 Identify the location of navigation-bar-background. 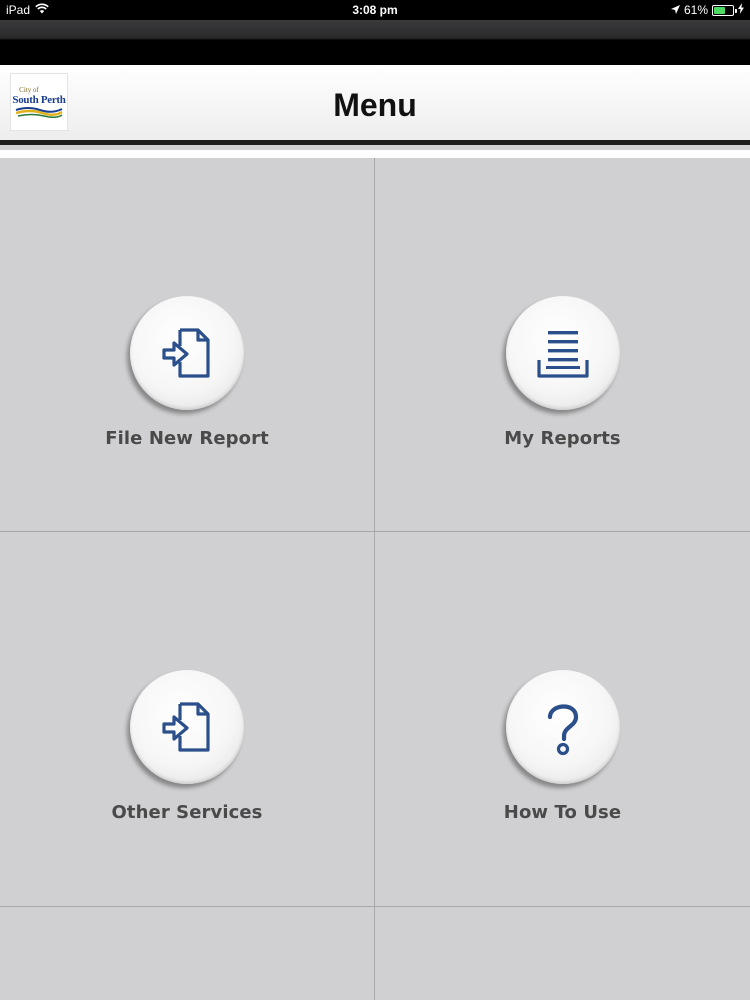
(375, 42).